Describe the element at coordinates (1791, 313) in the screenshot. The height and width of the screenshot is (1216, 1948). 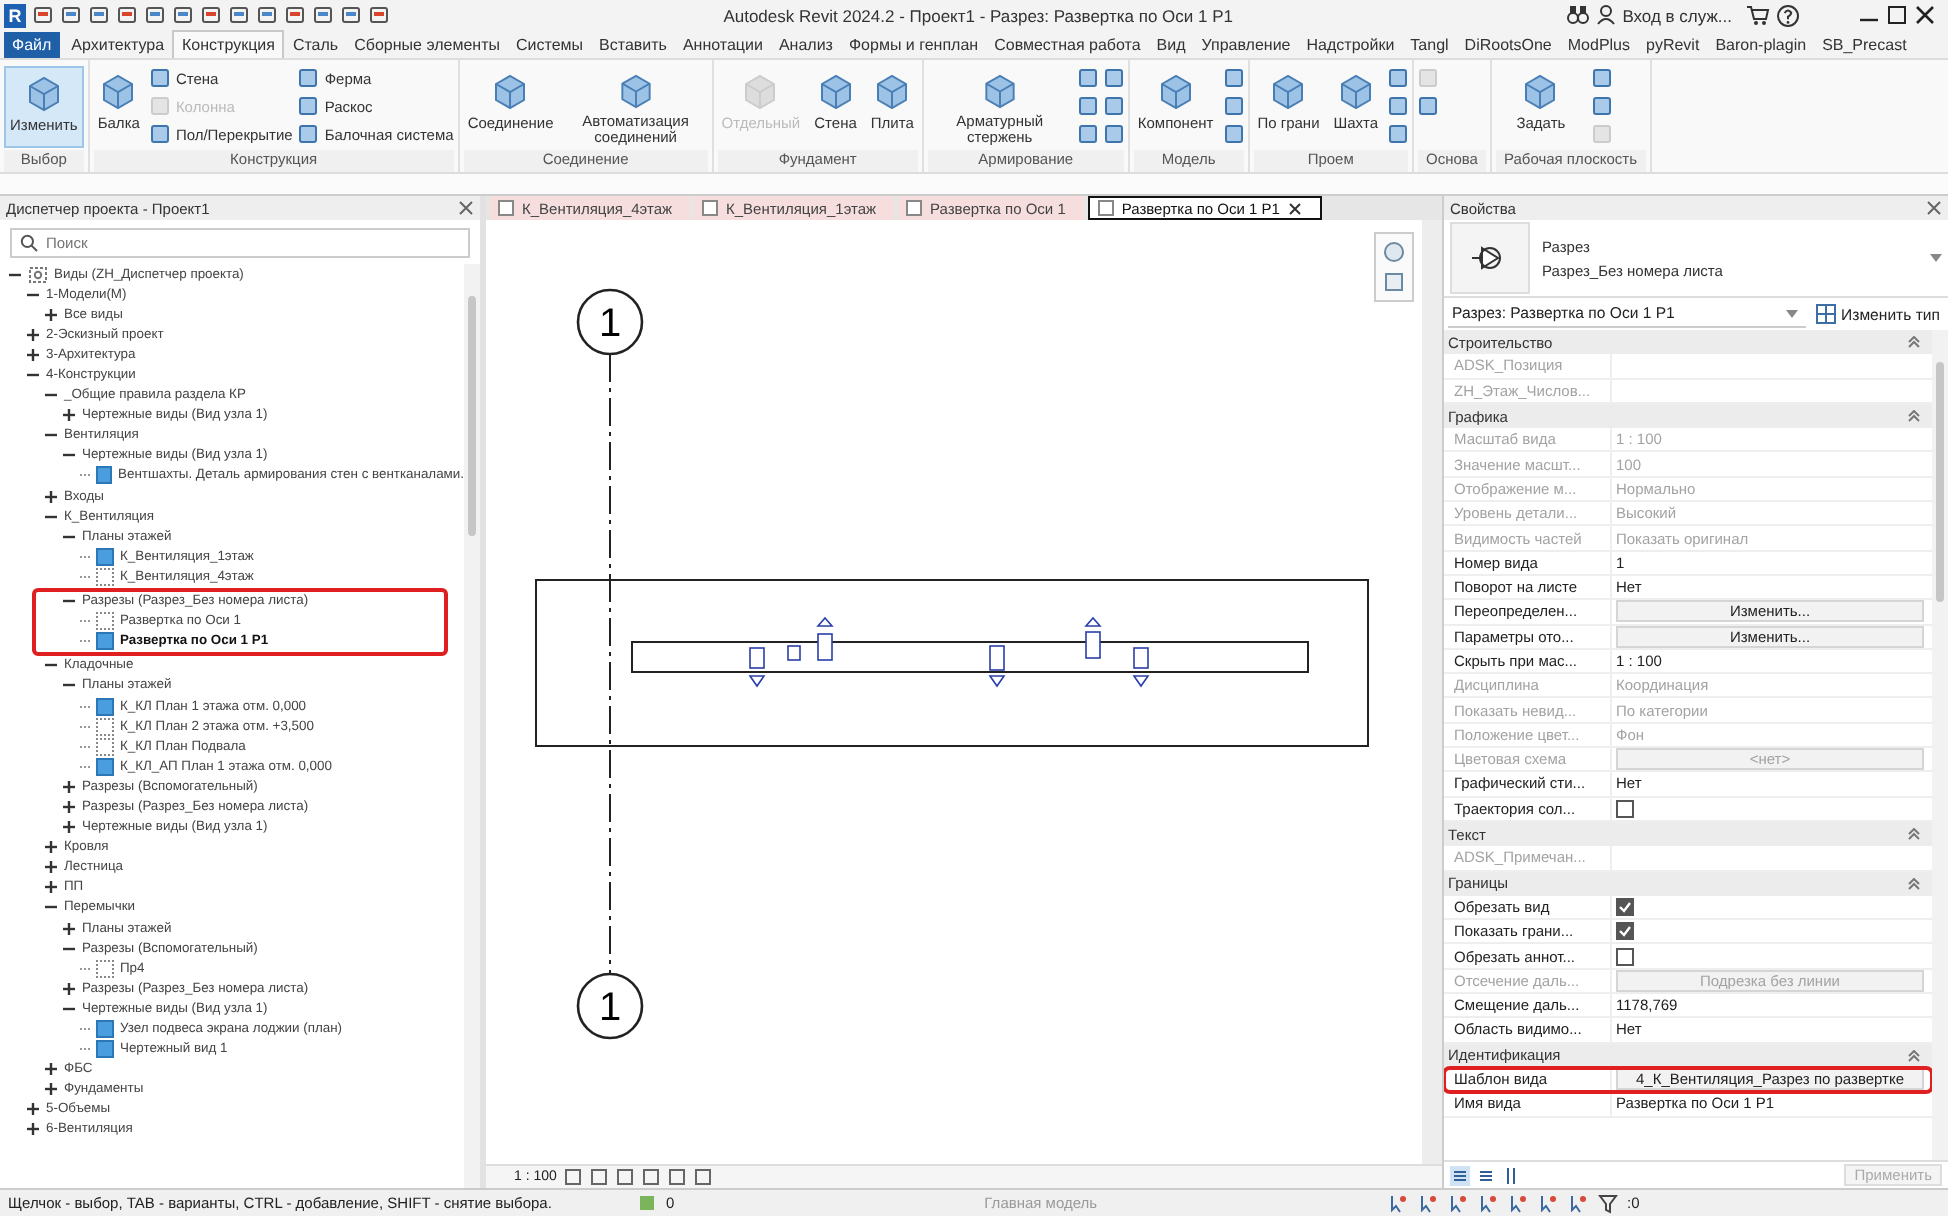
I see `caret-icon` at that location.